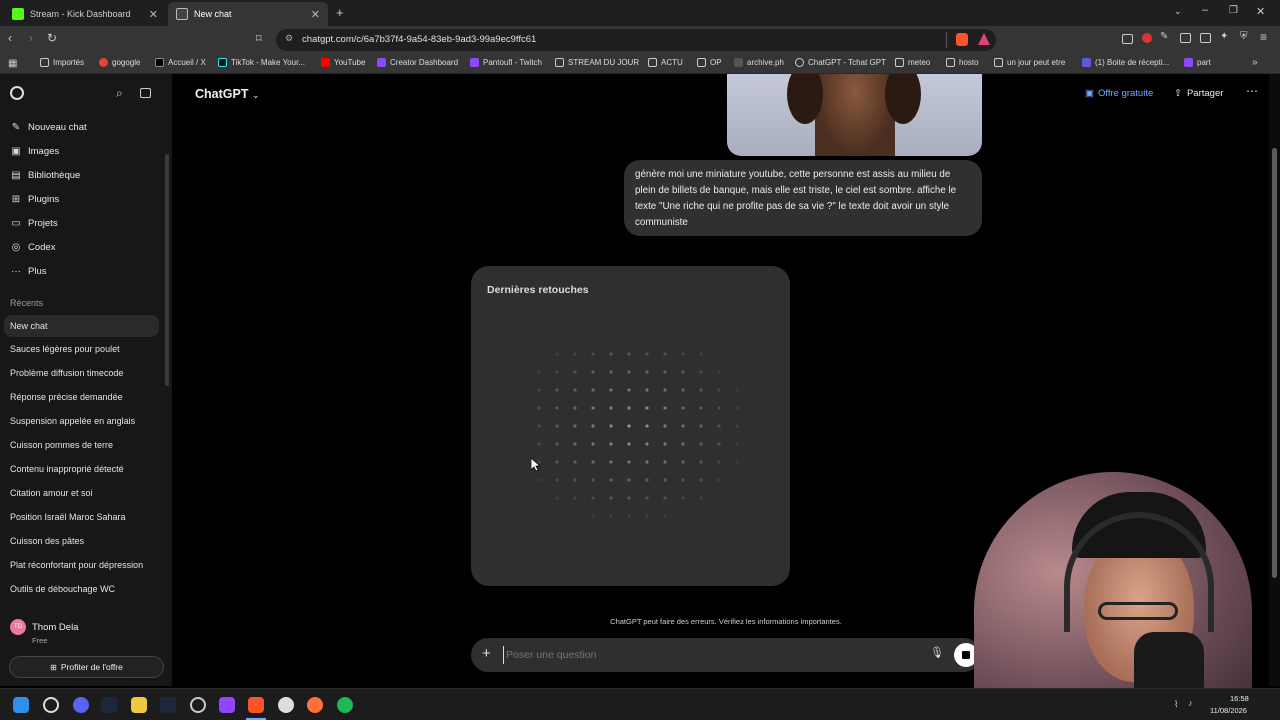 This screenshot has width=1280, height=720. What do you see at coordinates (1197, 62) in the screenshot?
I see `bookmark-part: part` at bounding box center [1197, 62].